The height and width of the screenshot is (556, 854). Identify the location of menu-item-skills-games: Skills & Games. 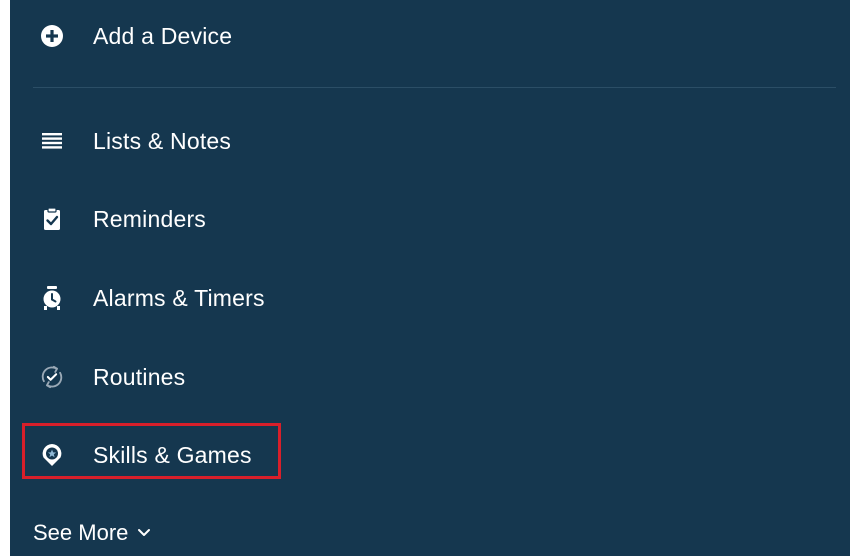
(430, 455).